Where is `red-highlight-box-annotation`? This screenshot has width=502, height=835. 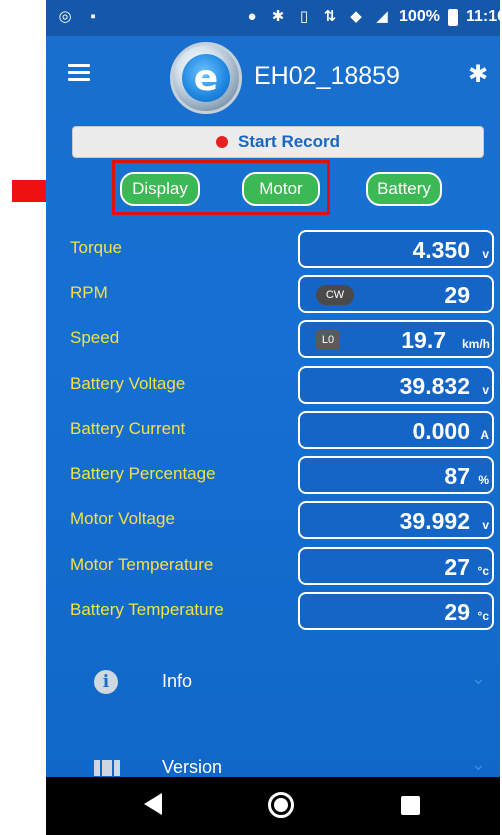
red-highlight-box-annotation is located at coordinates (221, 187).